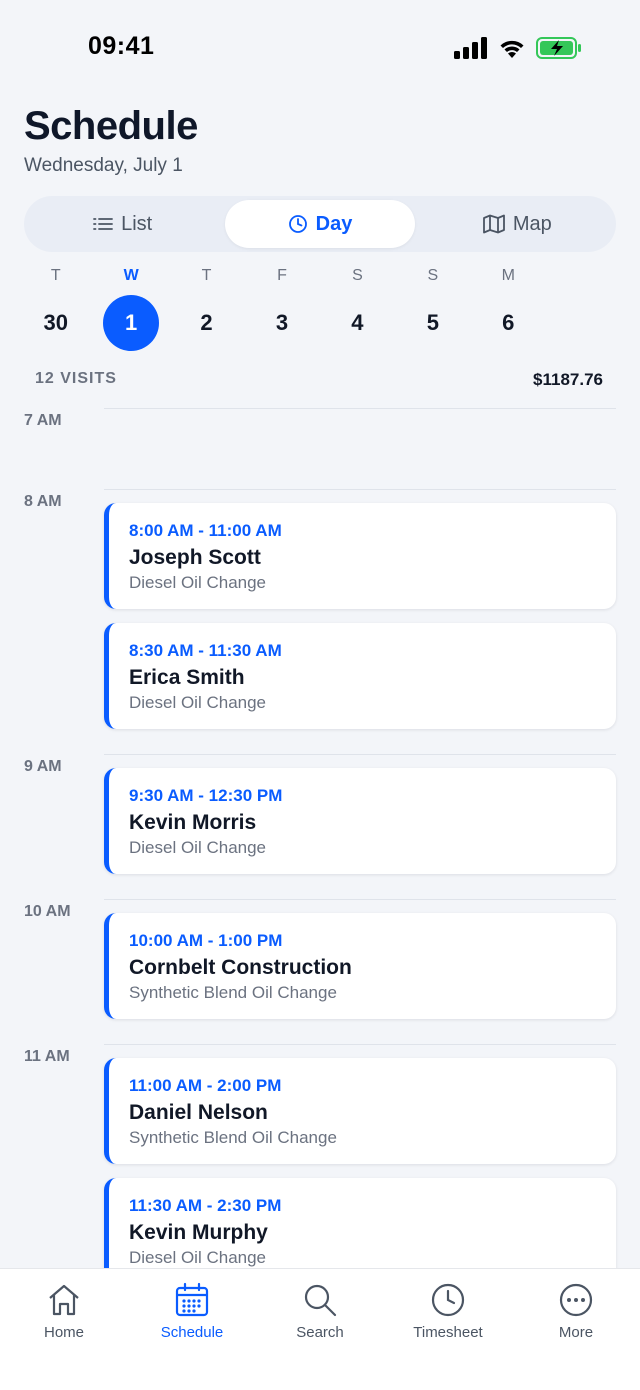 The image size is (640, 1390). I want to click on visit-time: 11:30 AM - 2:30 PM, so click(205, 1205).